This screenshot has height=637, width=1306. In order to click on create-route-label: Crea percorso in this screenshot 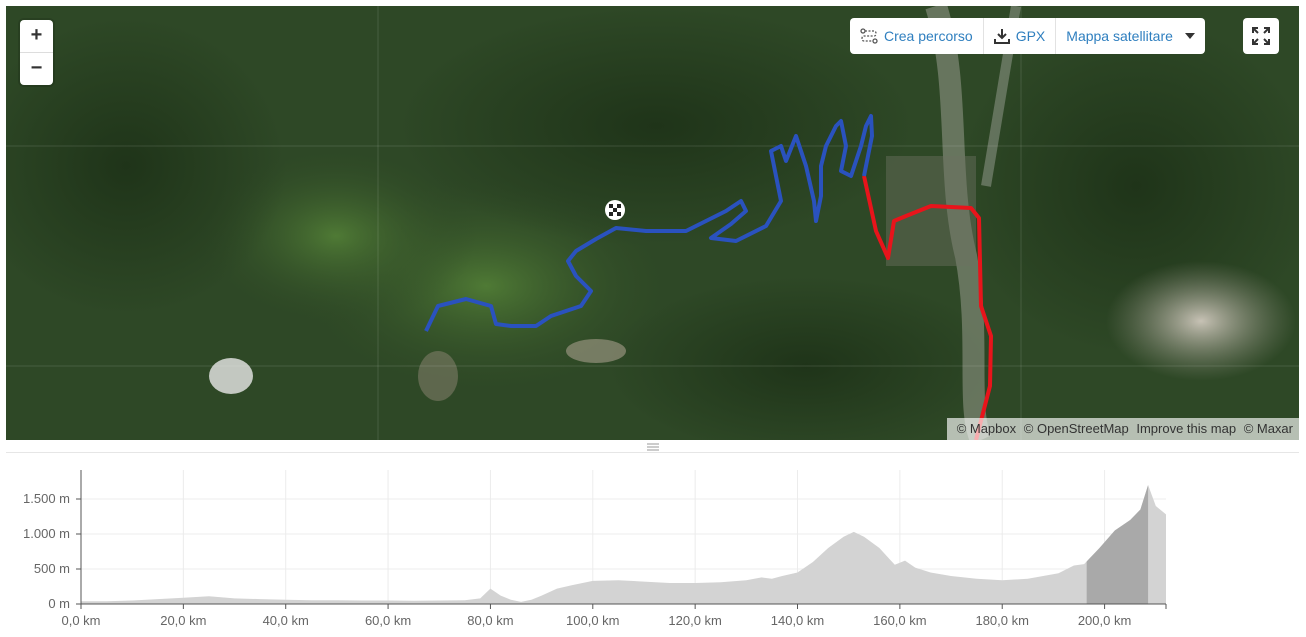, I will do `click(928, 36)`.